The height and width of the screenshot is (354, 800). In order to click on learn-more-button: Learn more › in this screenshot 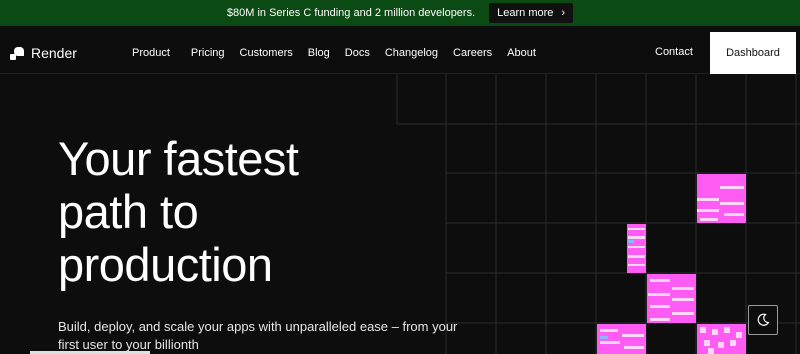, I will do `click(531, 13)`.